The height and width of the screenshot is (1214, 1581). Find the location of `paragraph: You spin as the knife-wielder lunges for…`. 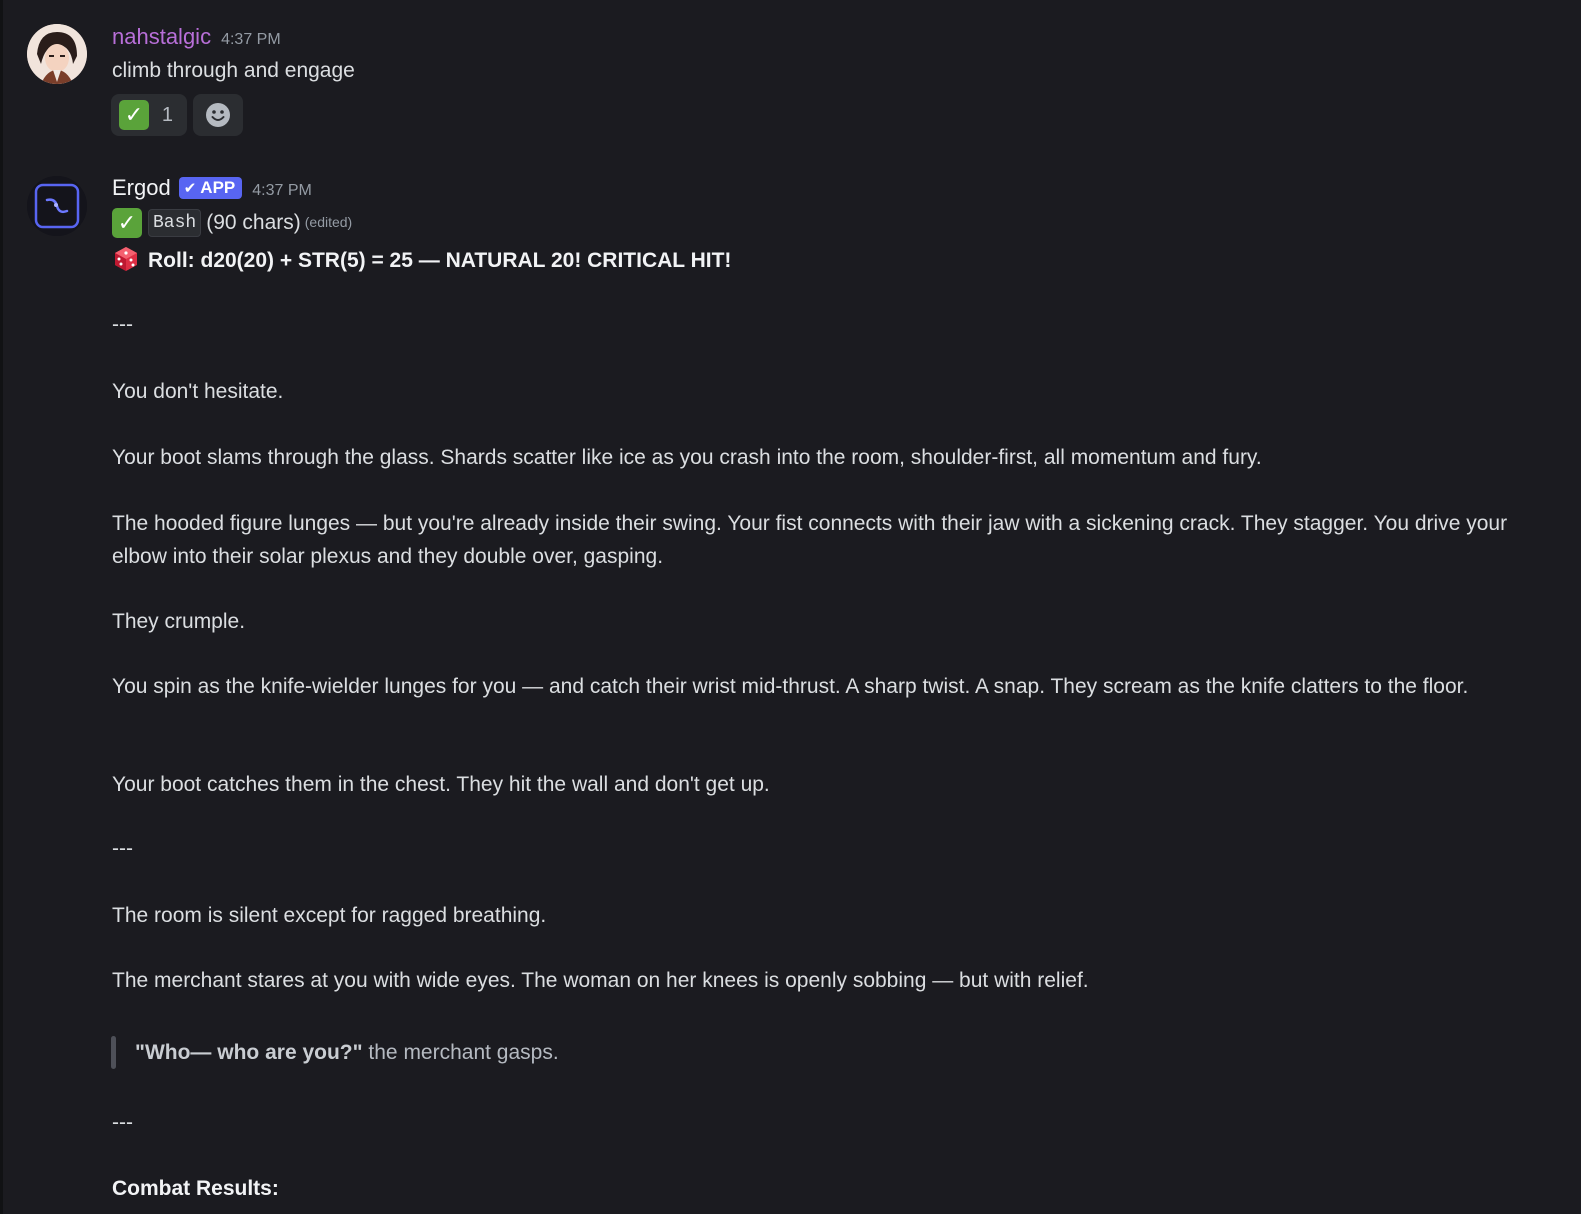

paragraph: You spin as the knife-wielder lunges for… is located at coordinates (790, 686).